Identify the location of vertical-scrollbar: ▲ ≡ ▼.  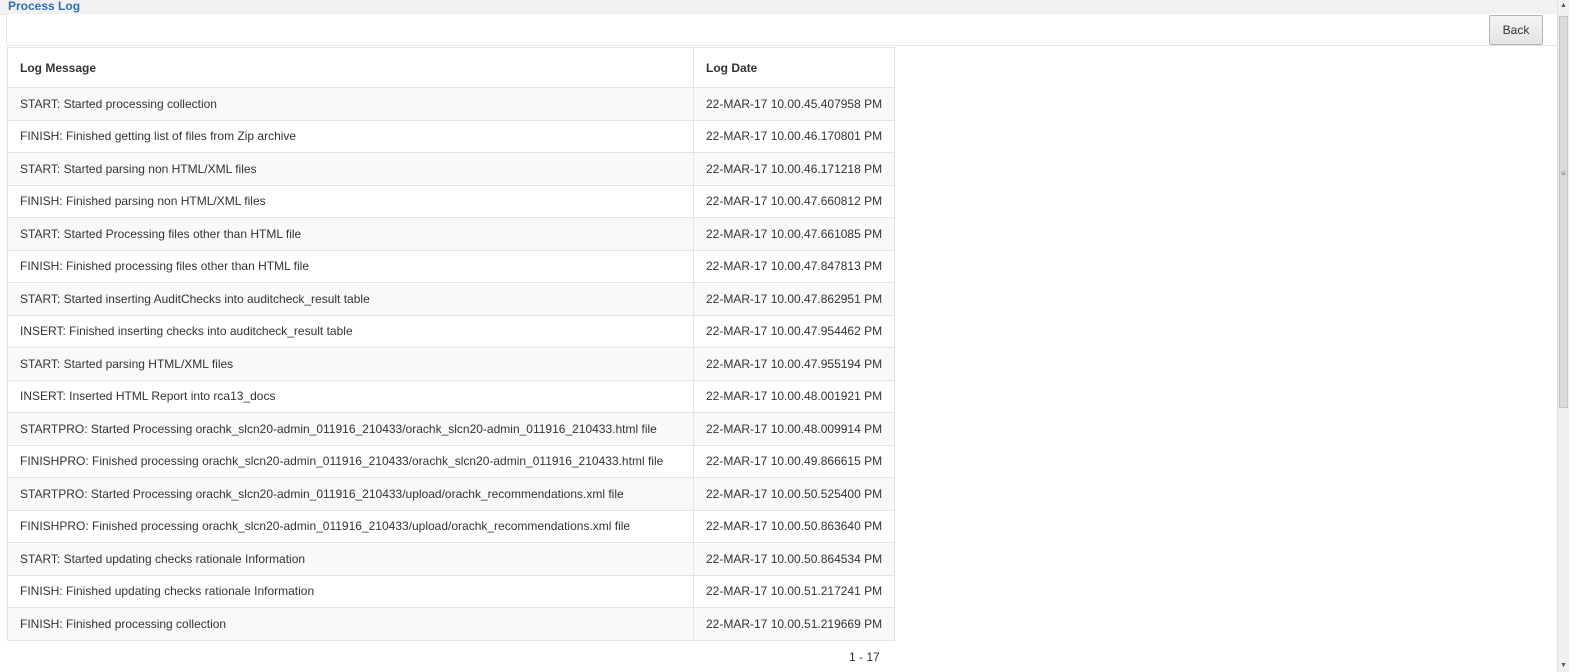
(1563, 336).